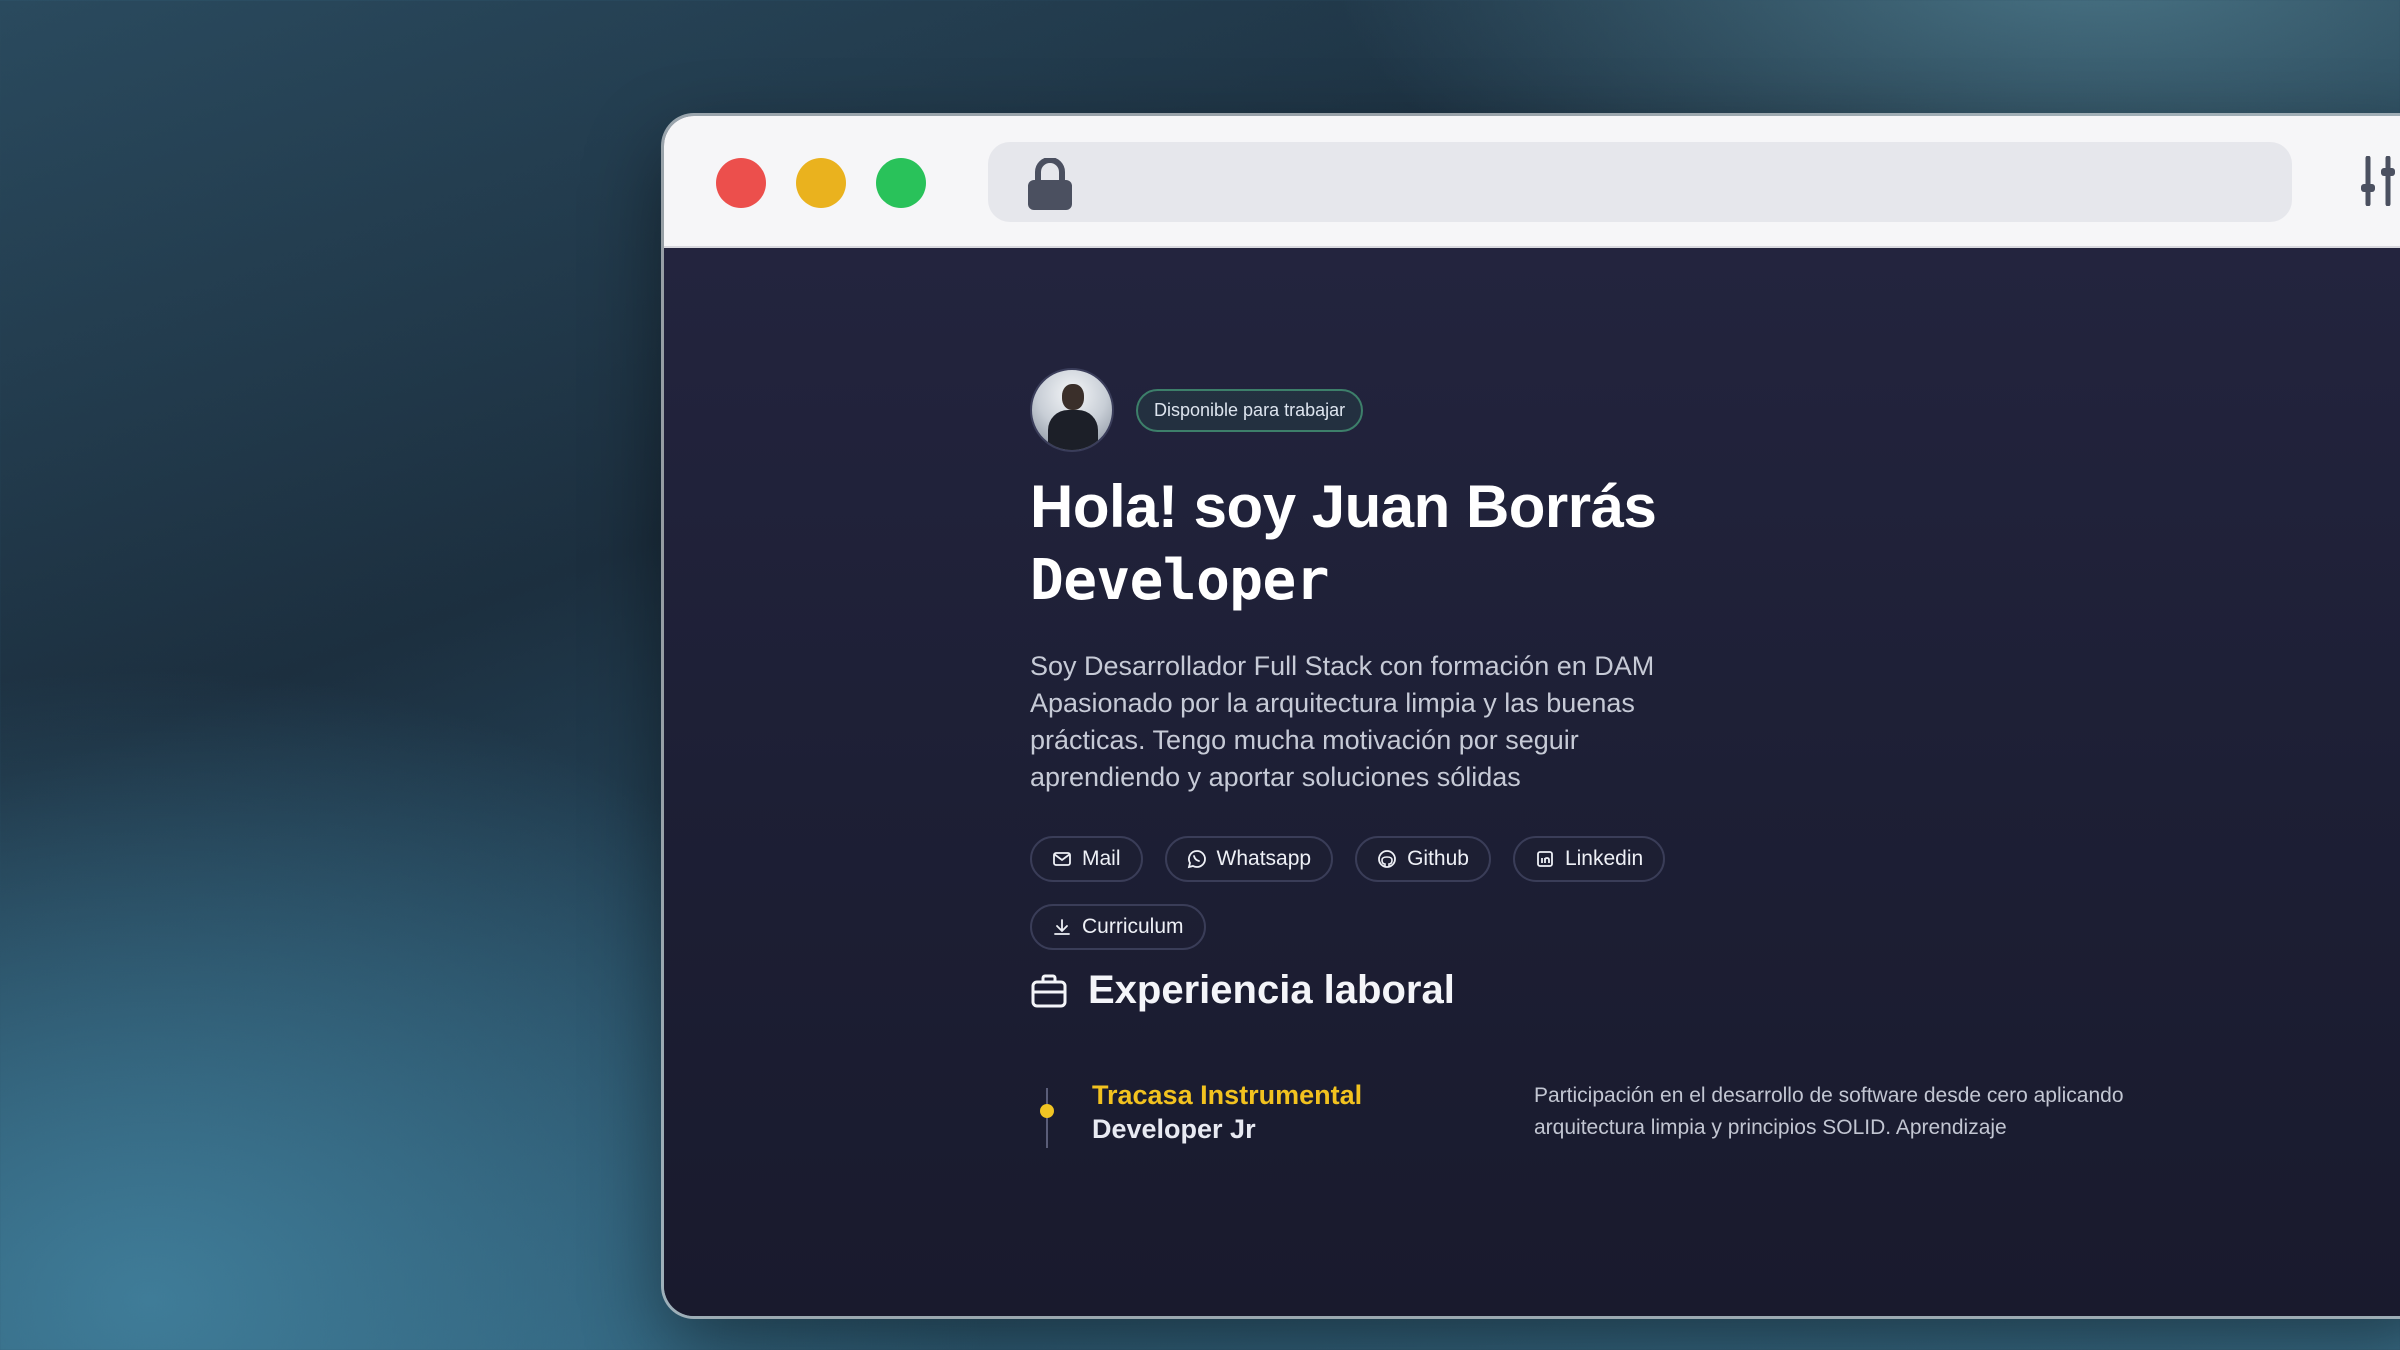  What do you see at coordinates (1271, 990) in the screenshot?
I see `experience-title: Experiencia laboral` at bounding box center [1271, 990].